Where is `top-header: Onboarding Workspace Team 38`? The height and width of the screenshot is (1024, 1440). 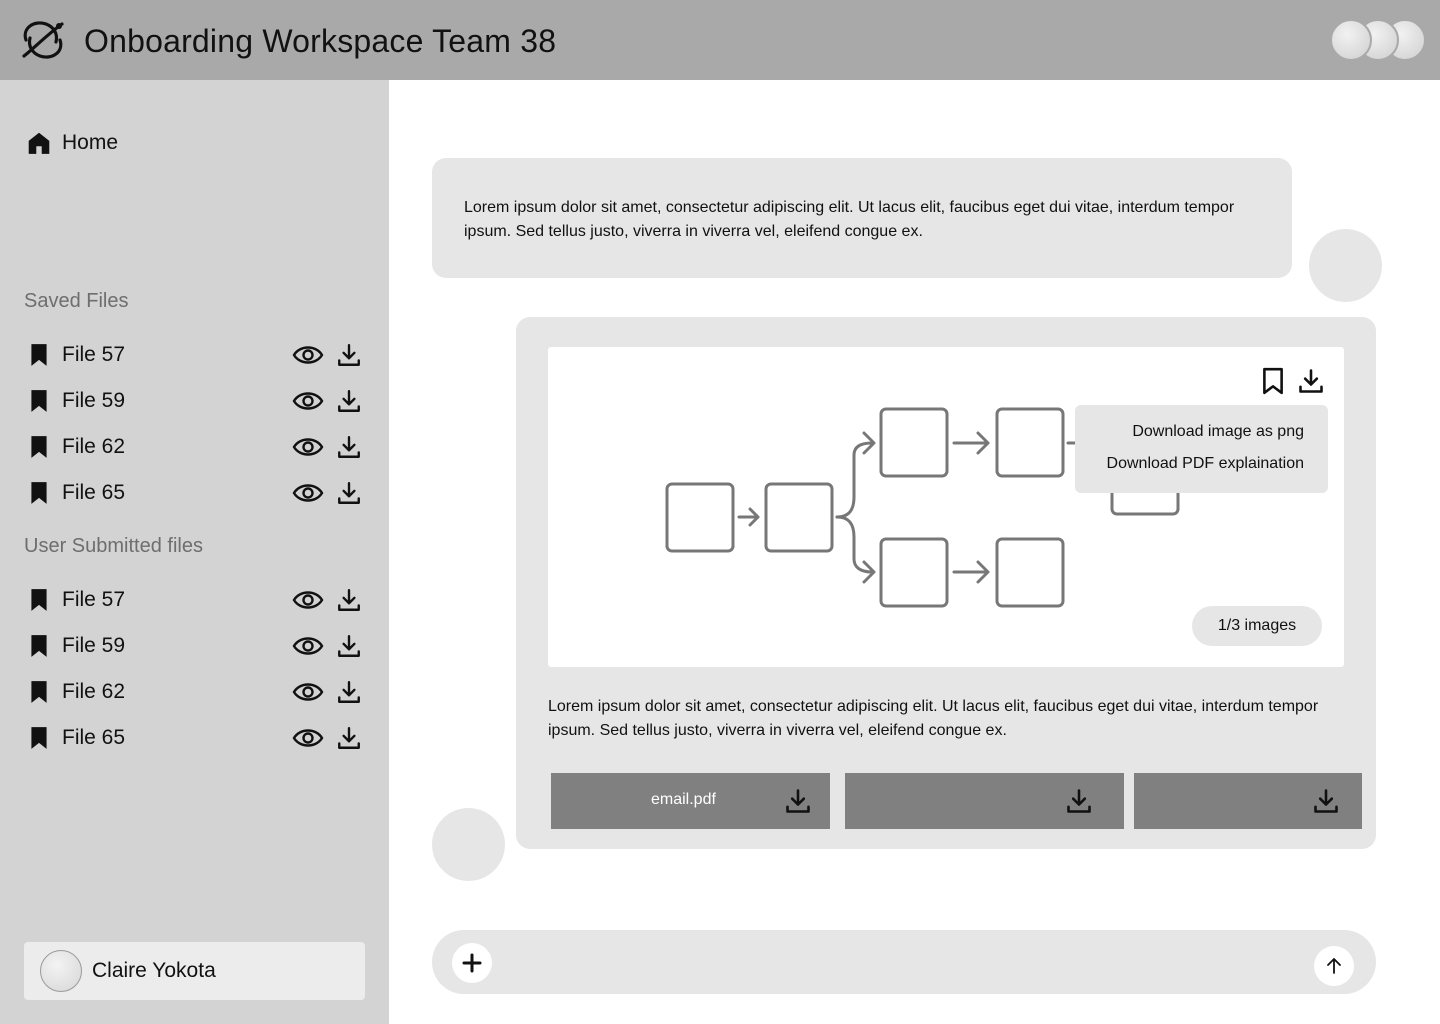
top-header: Onboarding Workspace Team 38 is located at coordinates (720, 40).